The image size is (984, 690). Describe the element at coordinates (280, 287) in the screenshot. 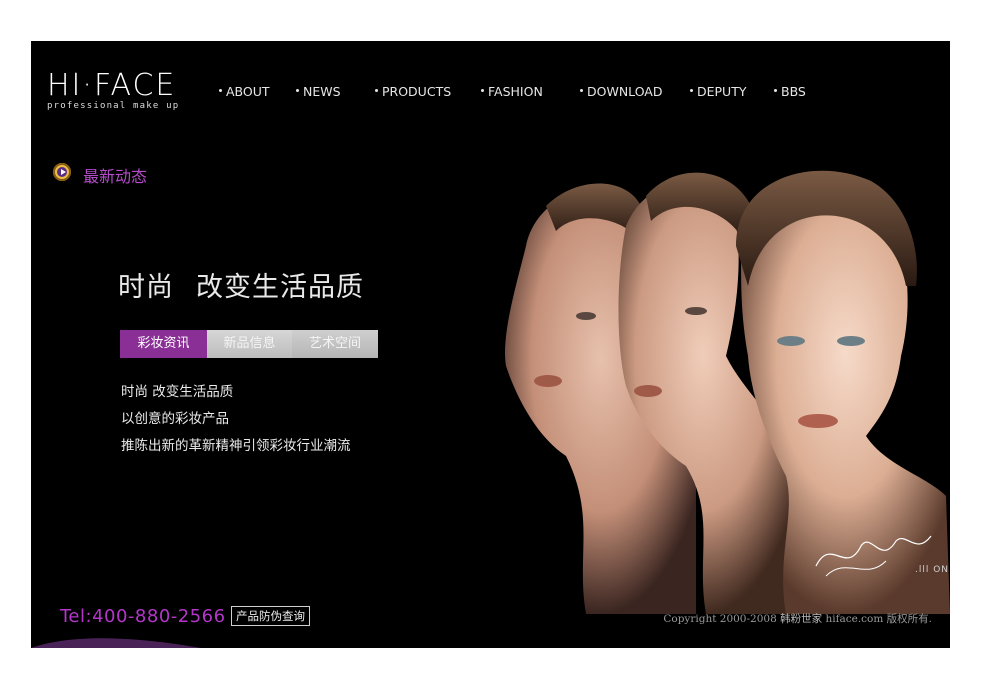

I see `headline-part2: 改变生活品质` at that location.